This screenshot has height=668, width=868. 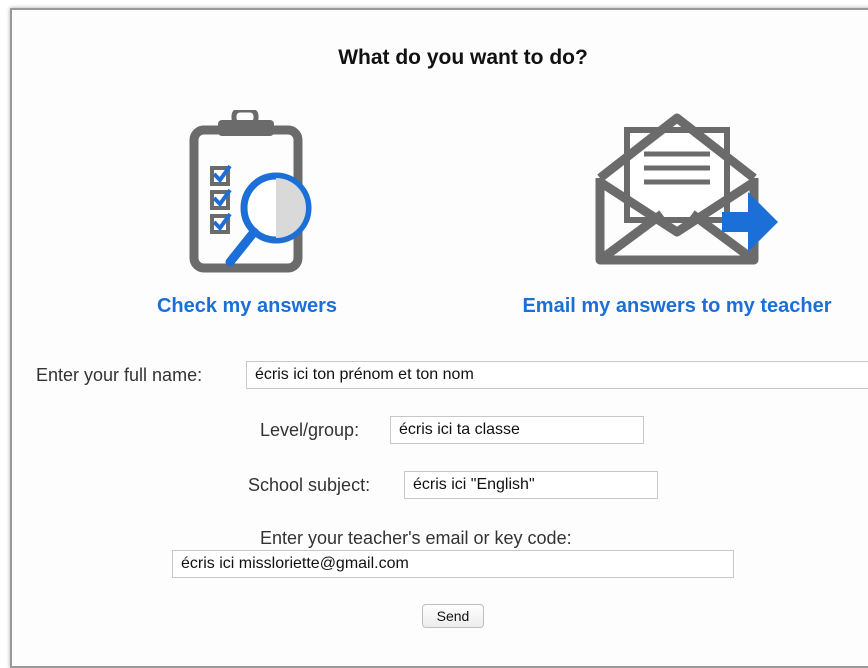 I want to click on check-answers-label: Check my answers, so click(x=247, y=306).